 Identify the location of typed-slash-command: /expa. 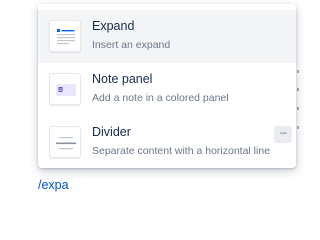
(53, 185).